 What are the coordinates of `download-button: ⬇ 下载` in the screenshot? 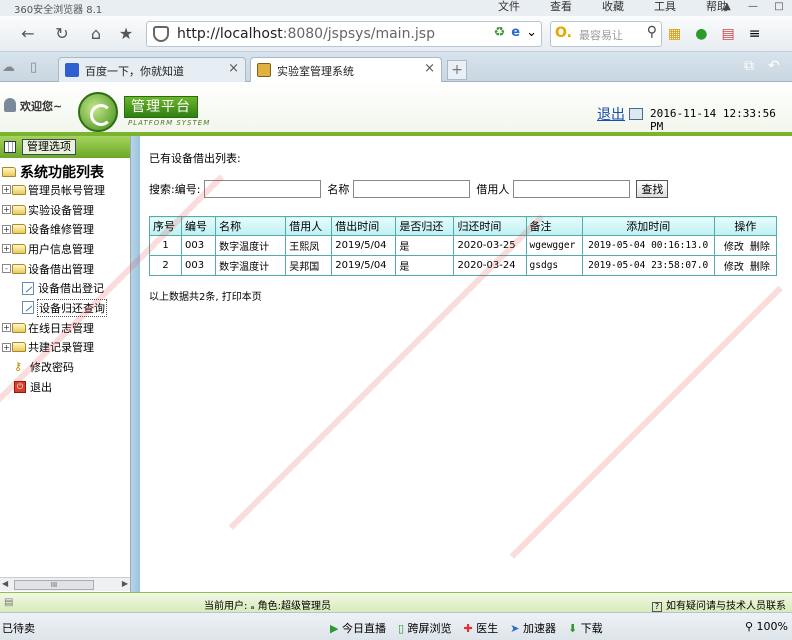 It's located at (585, 628).